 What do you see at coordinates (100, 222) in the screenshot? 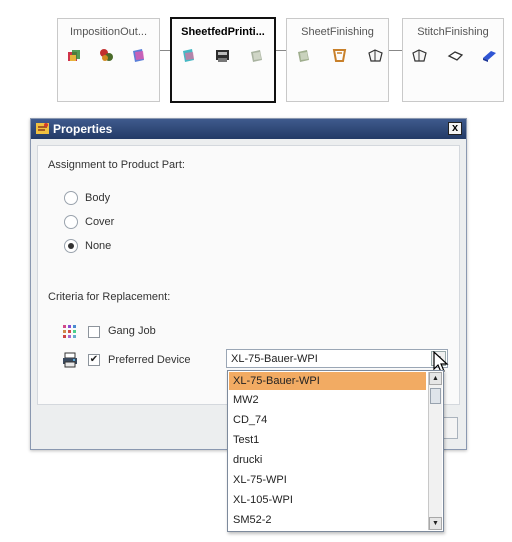
I see `radio-cover-label: Cover` at bounding box center [100, 222].